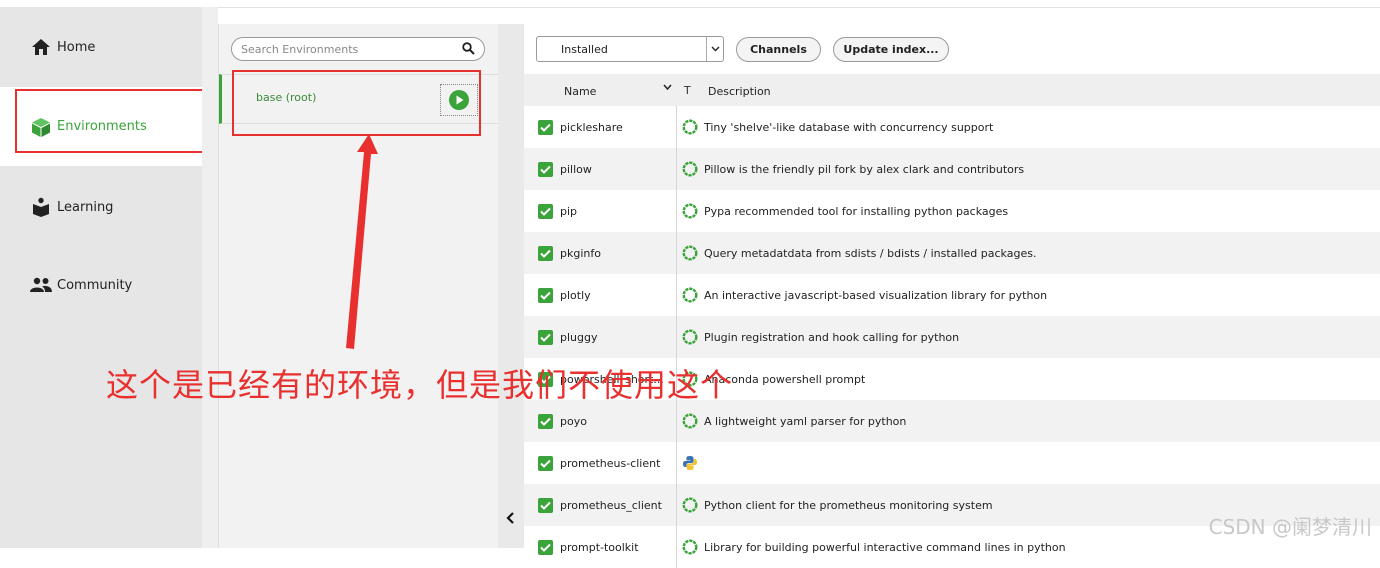  Describe the element at coordinates (569, 211) in the screenshot. I see `package-name: pip` at that location.